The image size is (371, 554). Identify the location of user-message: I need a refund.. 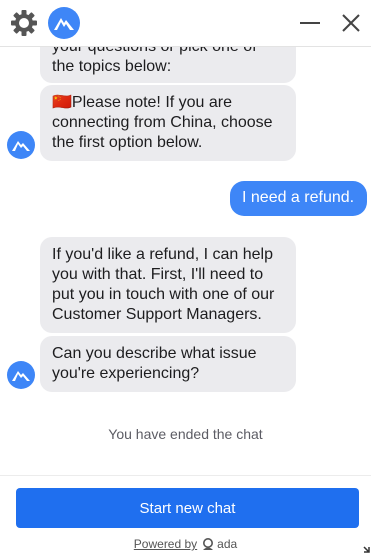
(298, 198).